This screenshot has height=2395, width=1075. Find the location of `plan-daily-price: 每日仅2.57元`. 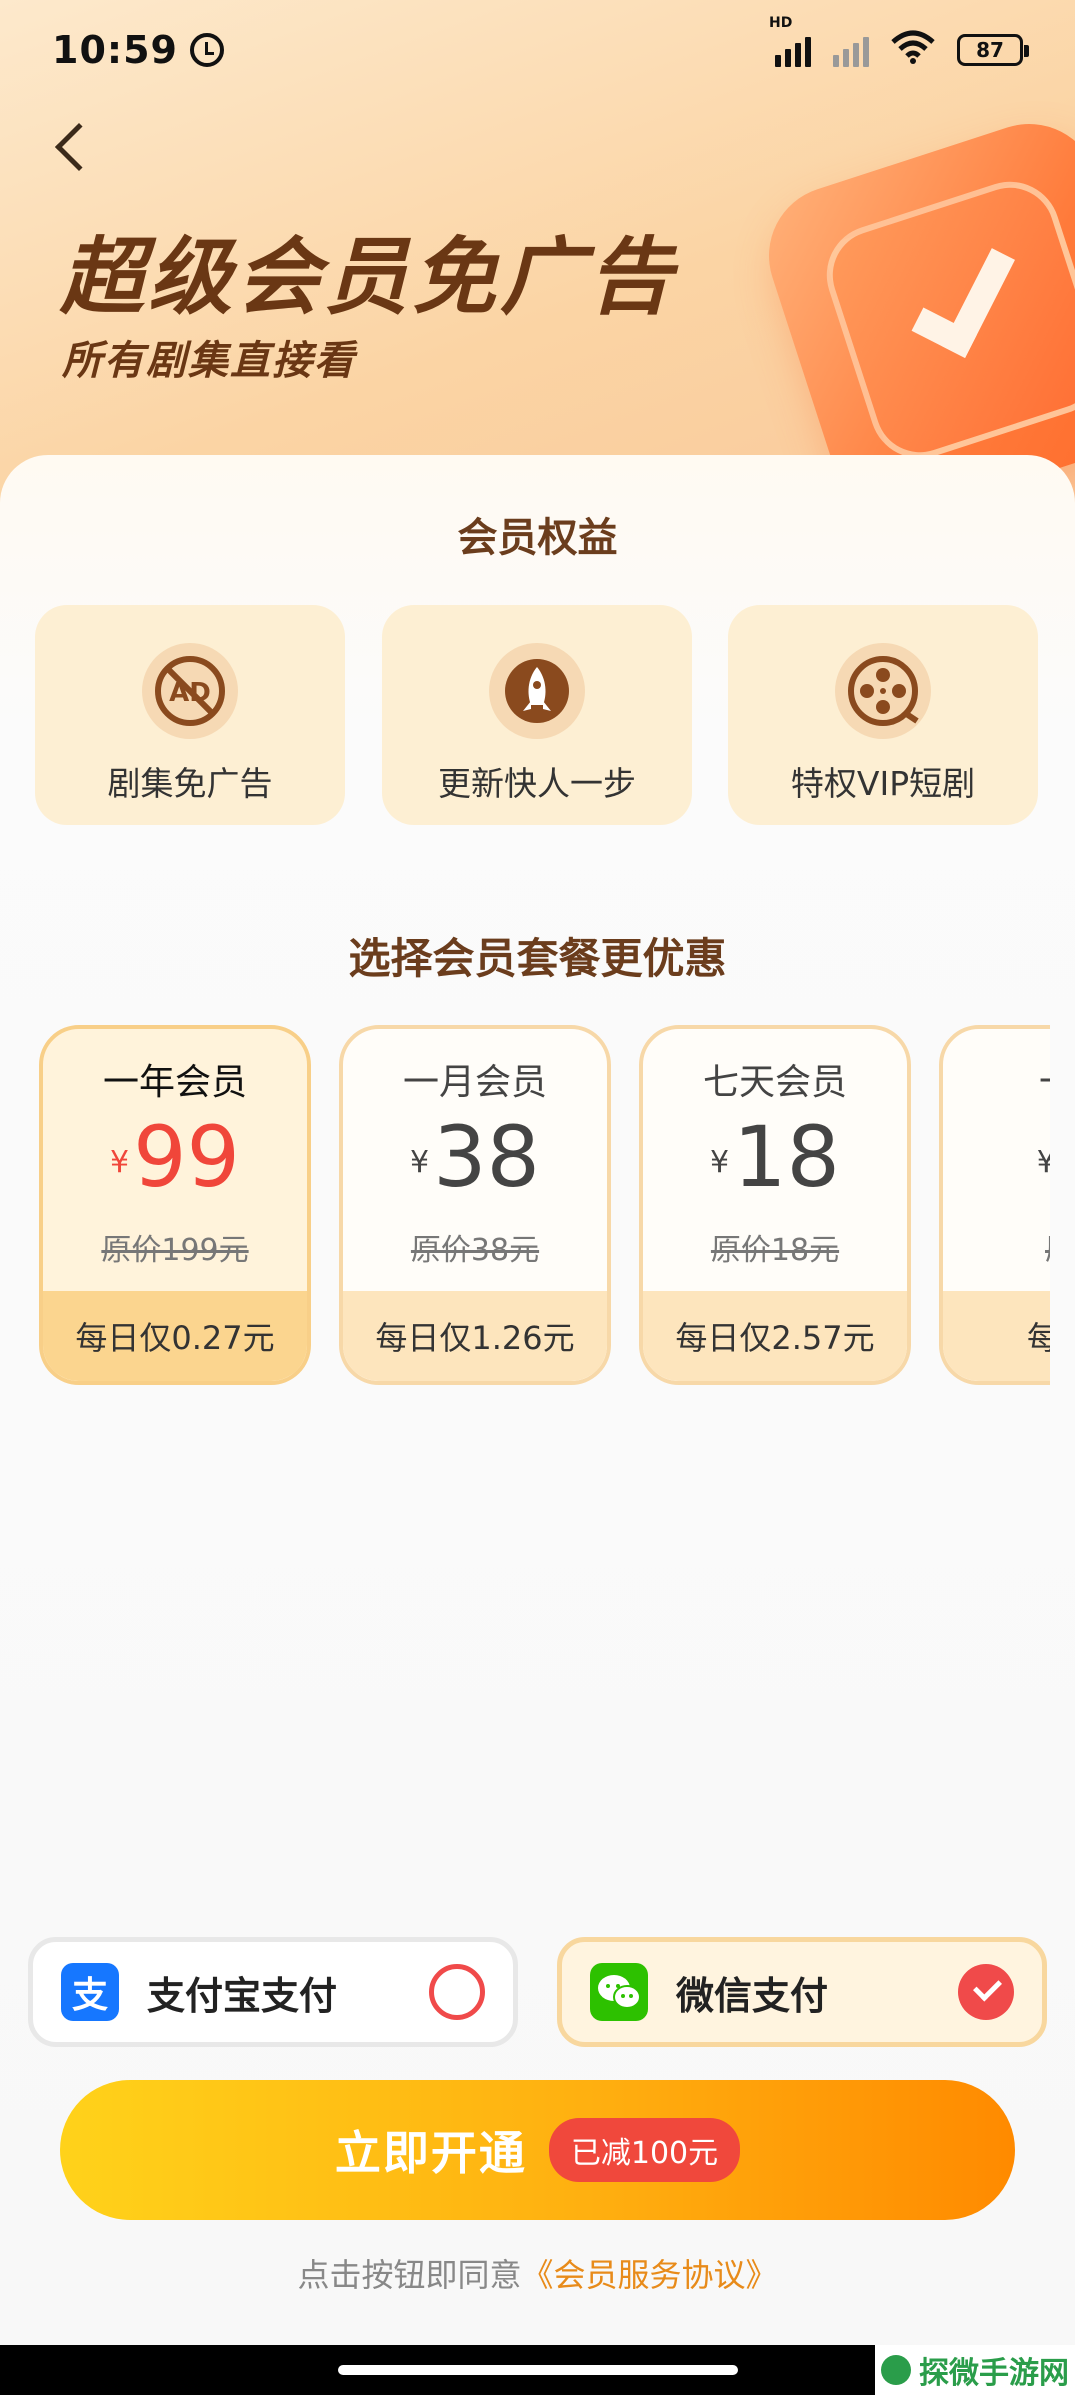

plan-daily-price: 每日仅2.57元 is located at coordinates (775, 1336).